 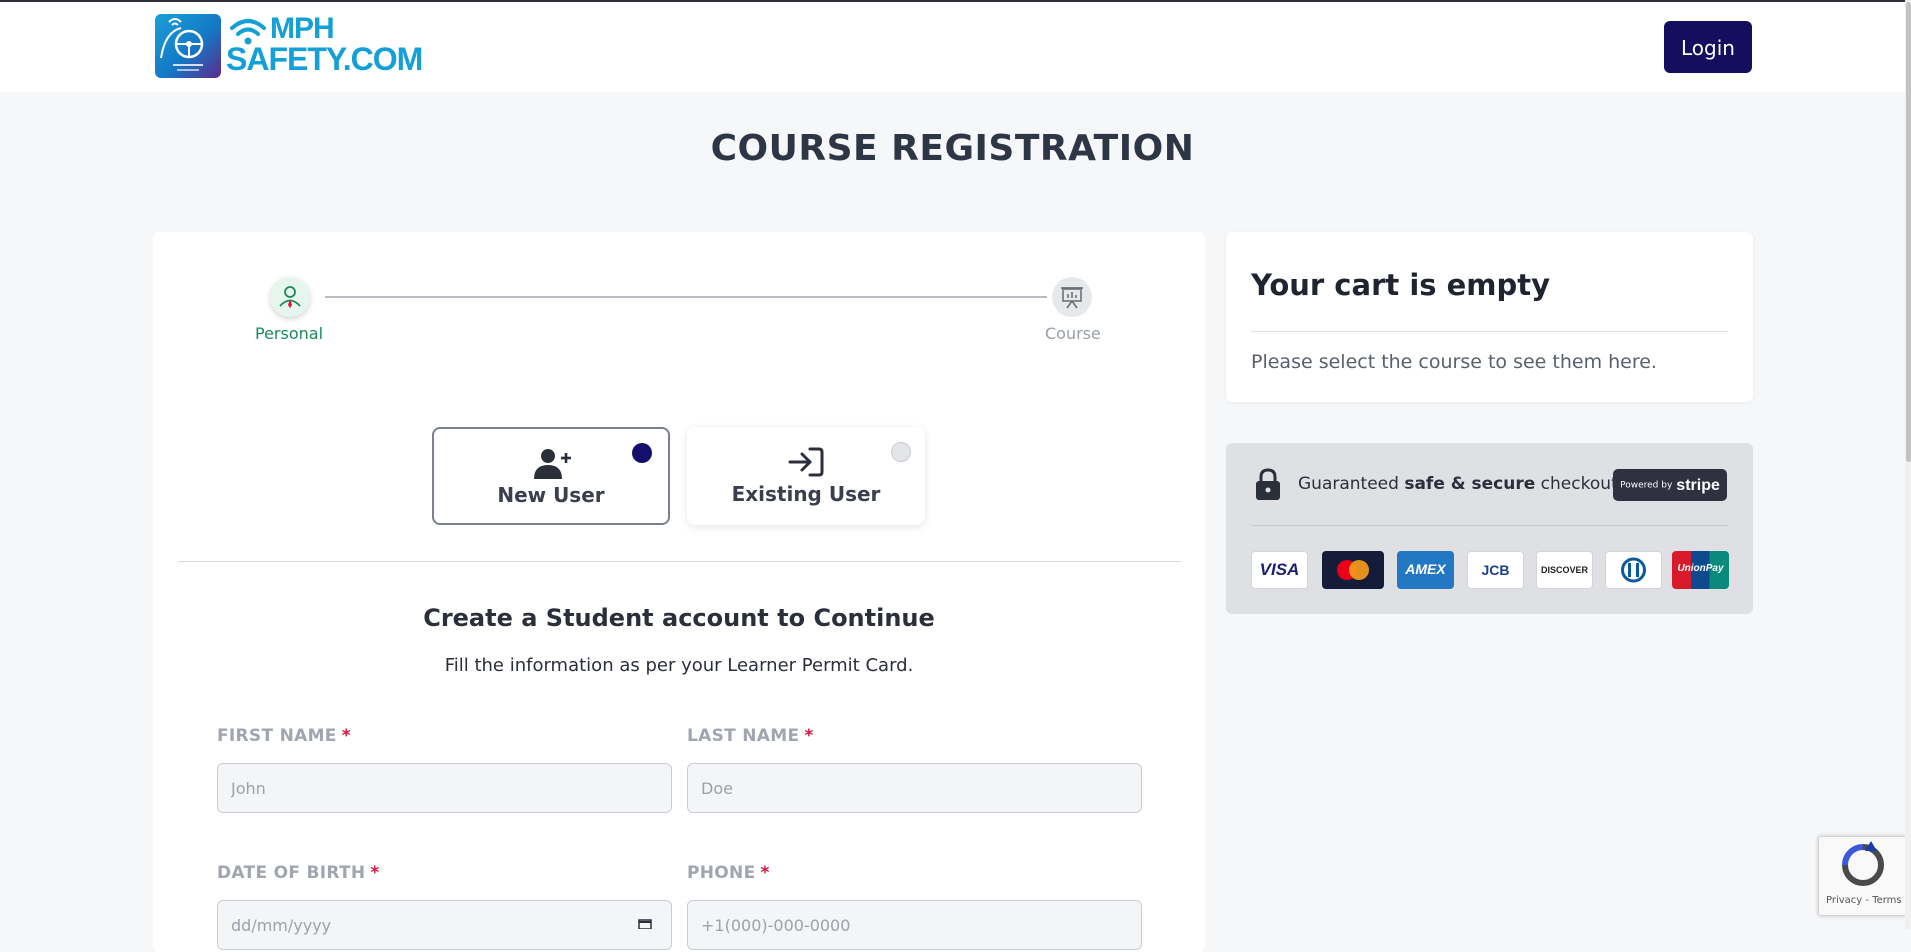 I want to click on new-user-option: New User, so click(x=551, y=476).